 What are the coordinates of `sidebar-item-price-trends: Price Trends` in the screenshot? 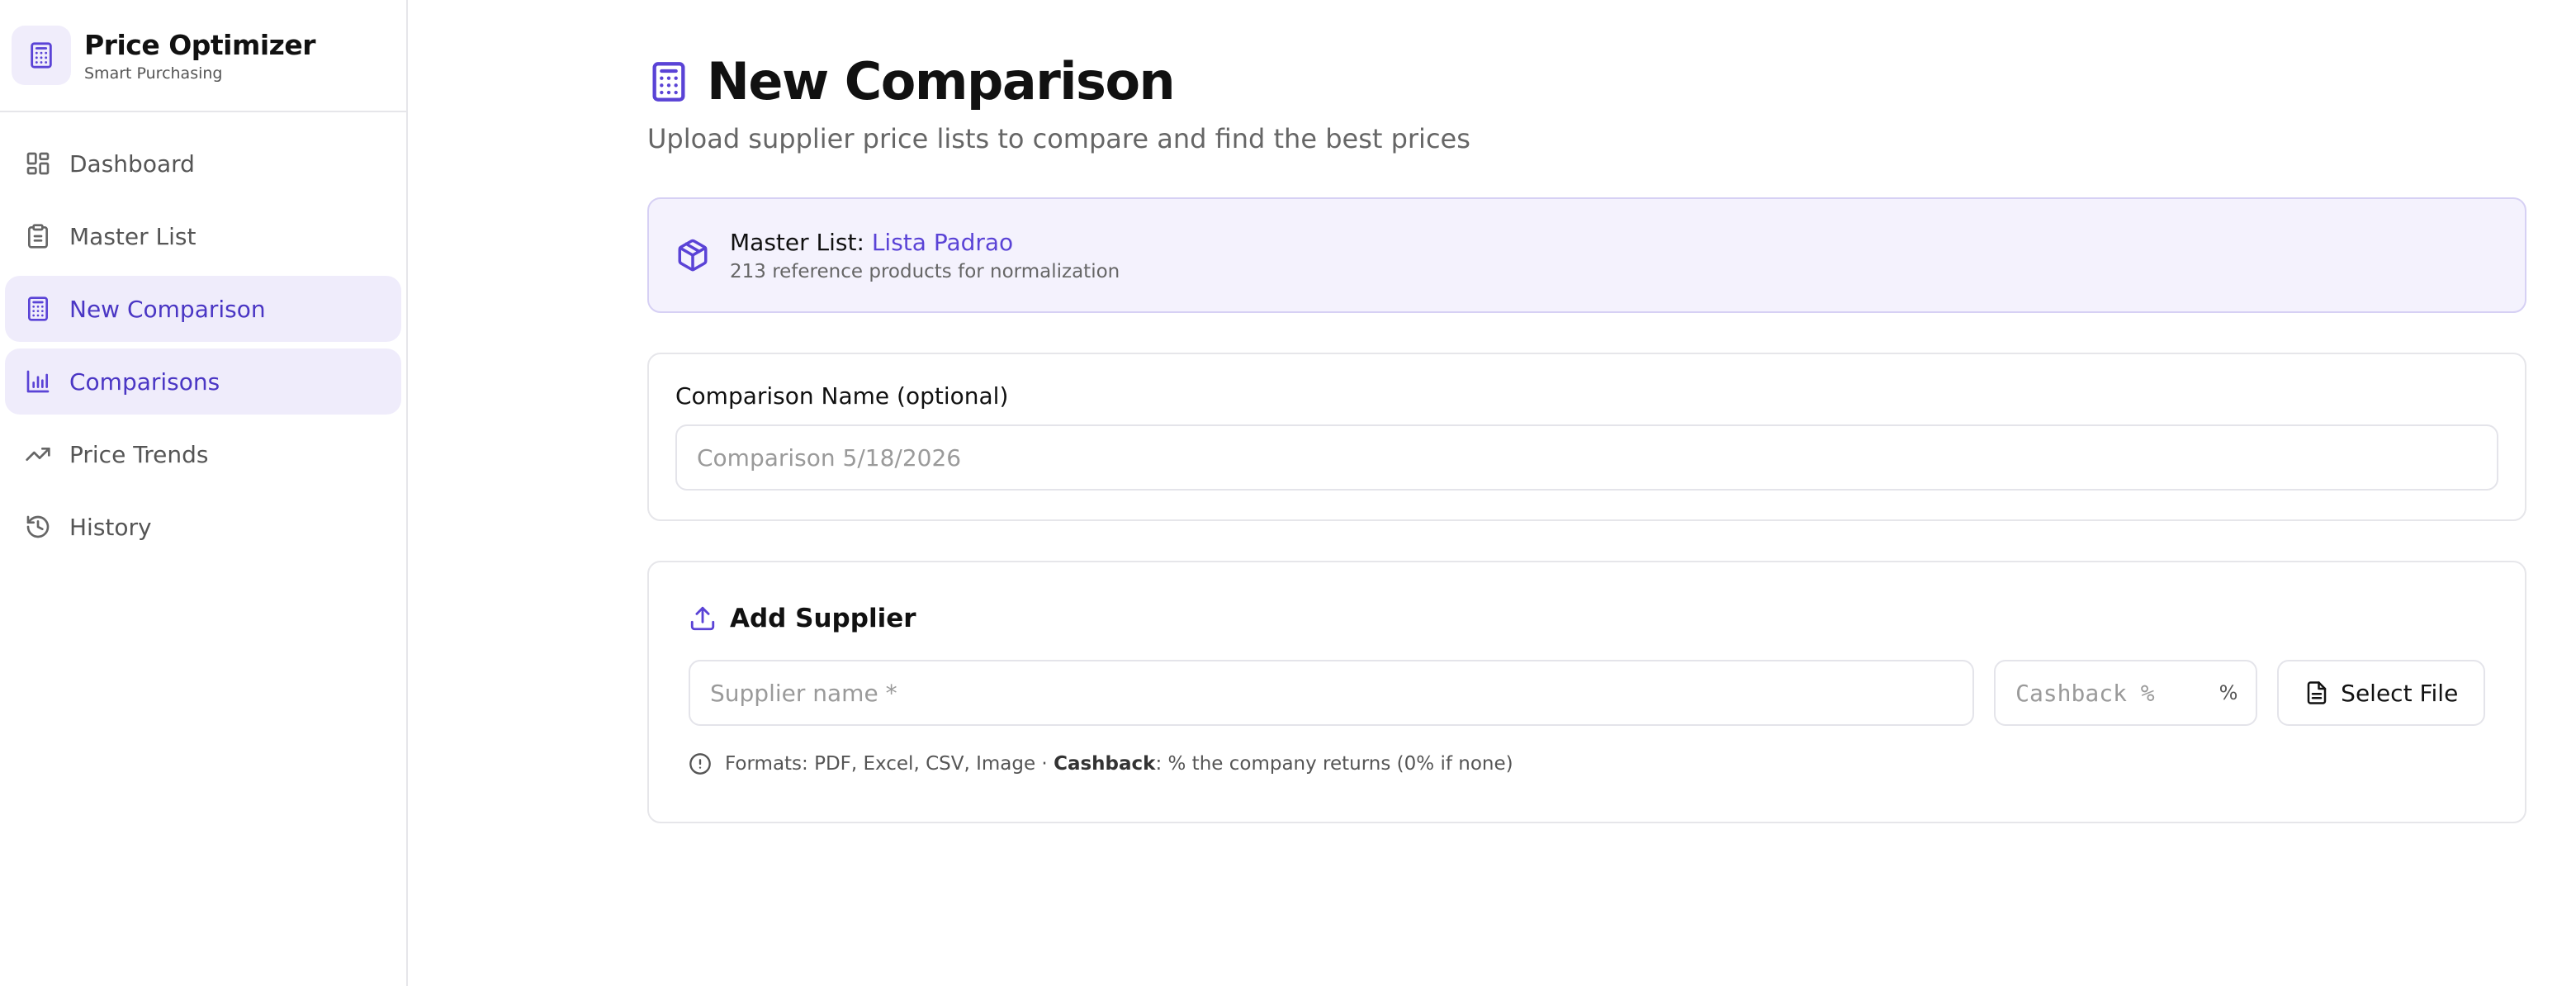 It's located at (203, 454).